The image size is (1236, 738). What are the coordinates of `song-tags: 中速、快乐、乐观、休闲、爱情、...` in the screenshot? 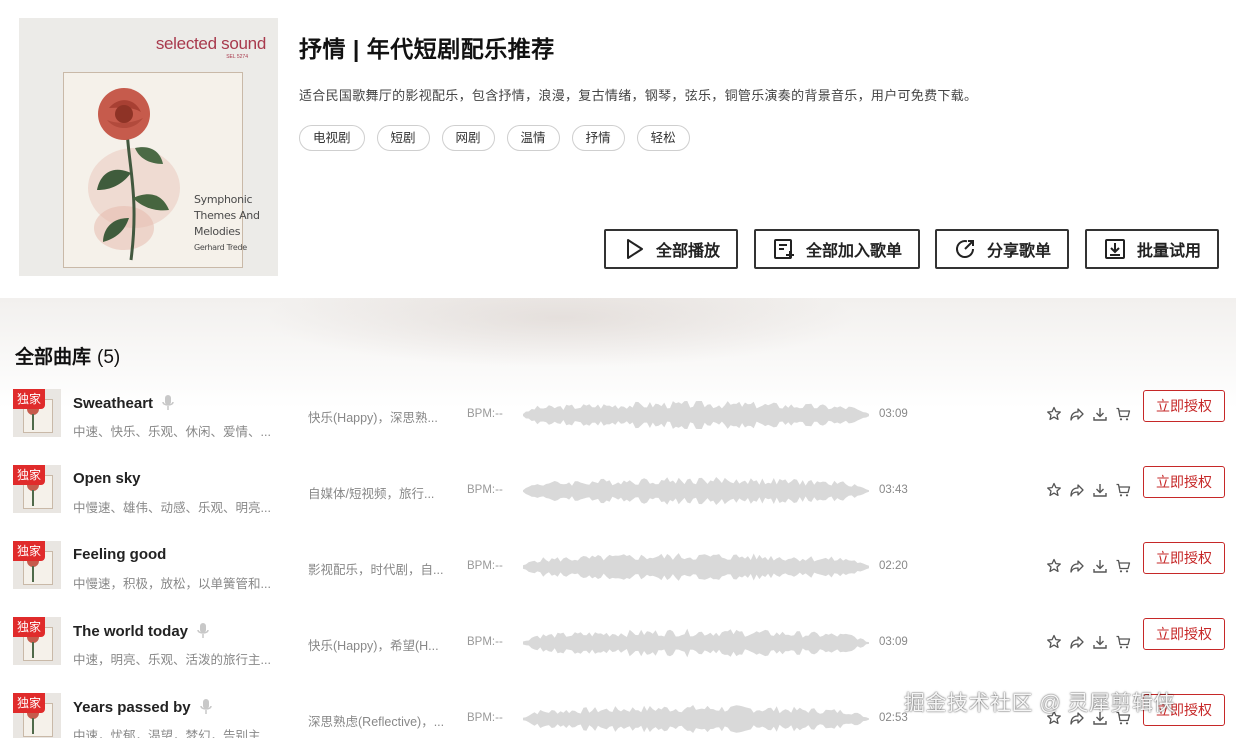 It's located at (172, 432).